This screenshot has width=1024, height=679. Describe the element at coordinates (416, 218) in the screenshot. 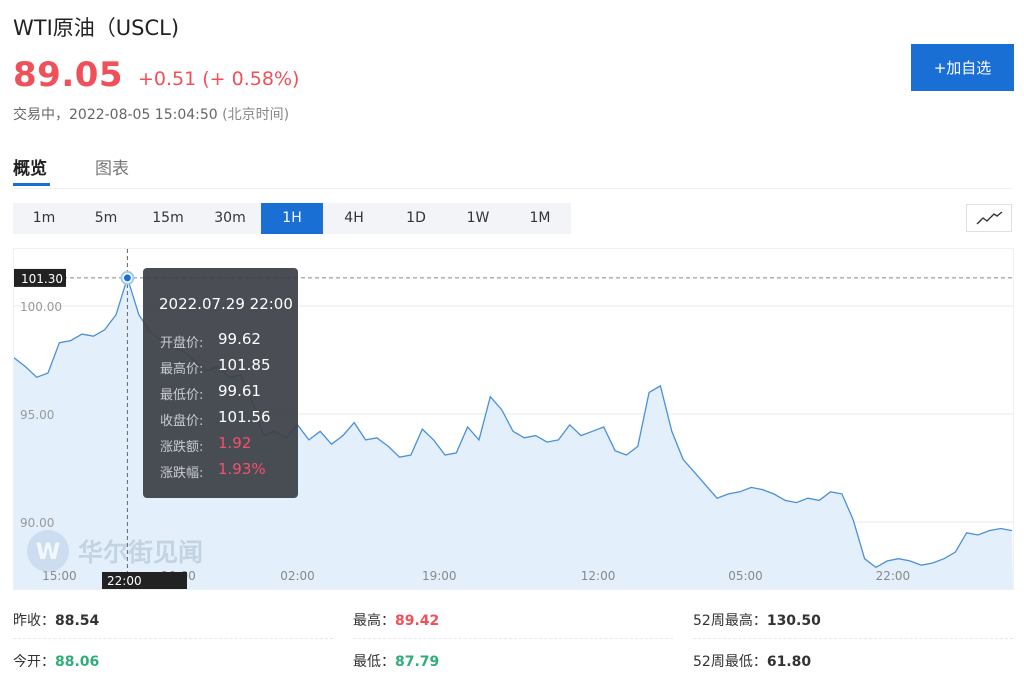

I see `interval-1d: 1D` at that location.